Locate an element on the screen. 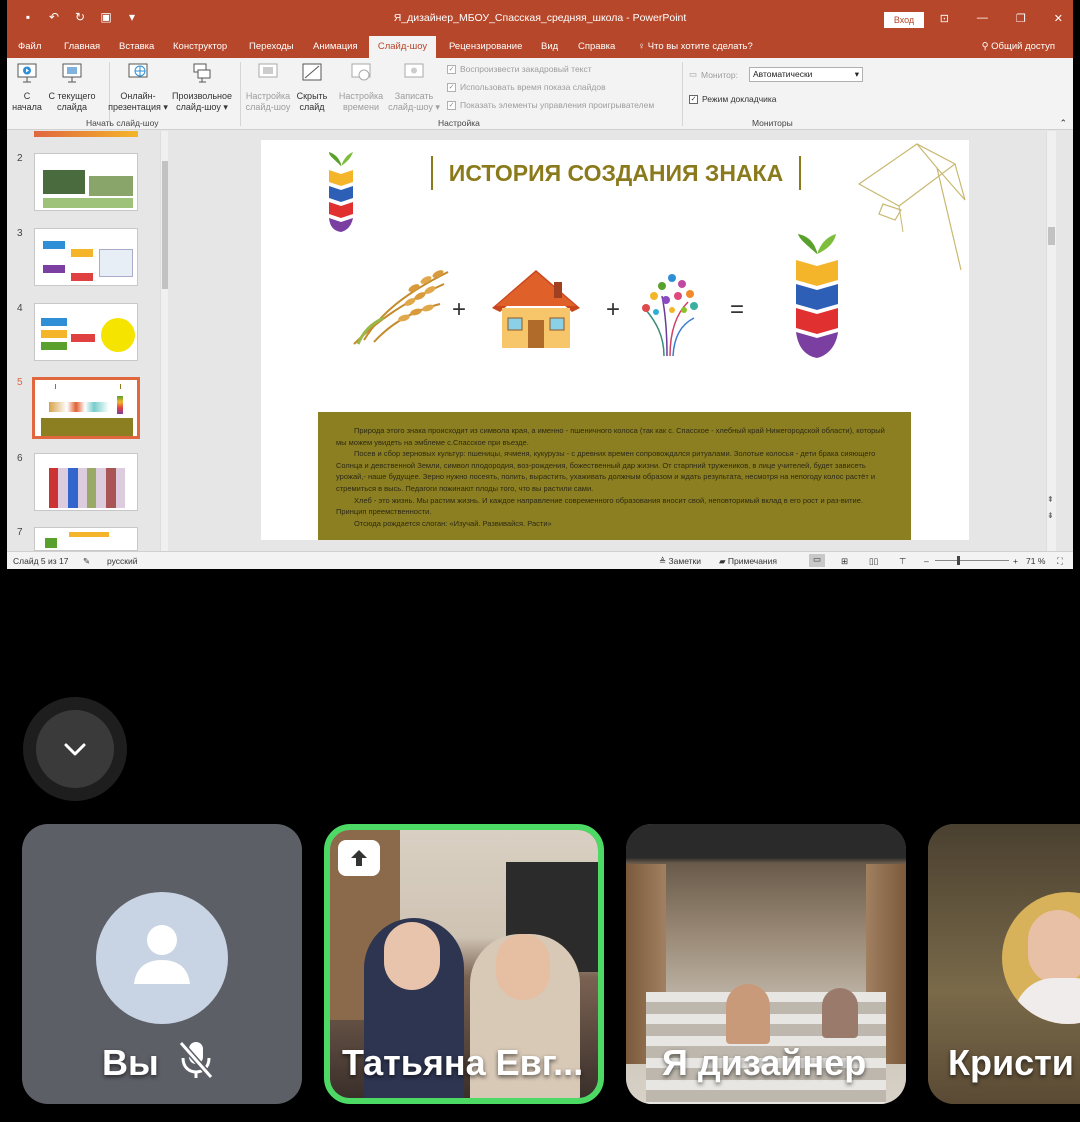 This screenshot has height=1122, width=1080. lightbulb-icon: ♀ is located at coordinates (642, 46).